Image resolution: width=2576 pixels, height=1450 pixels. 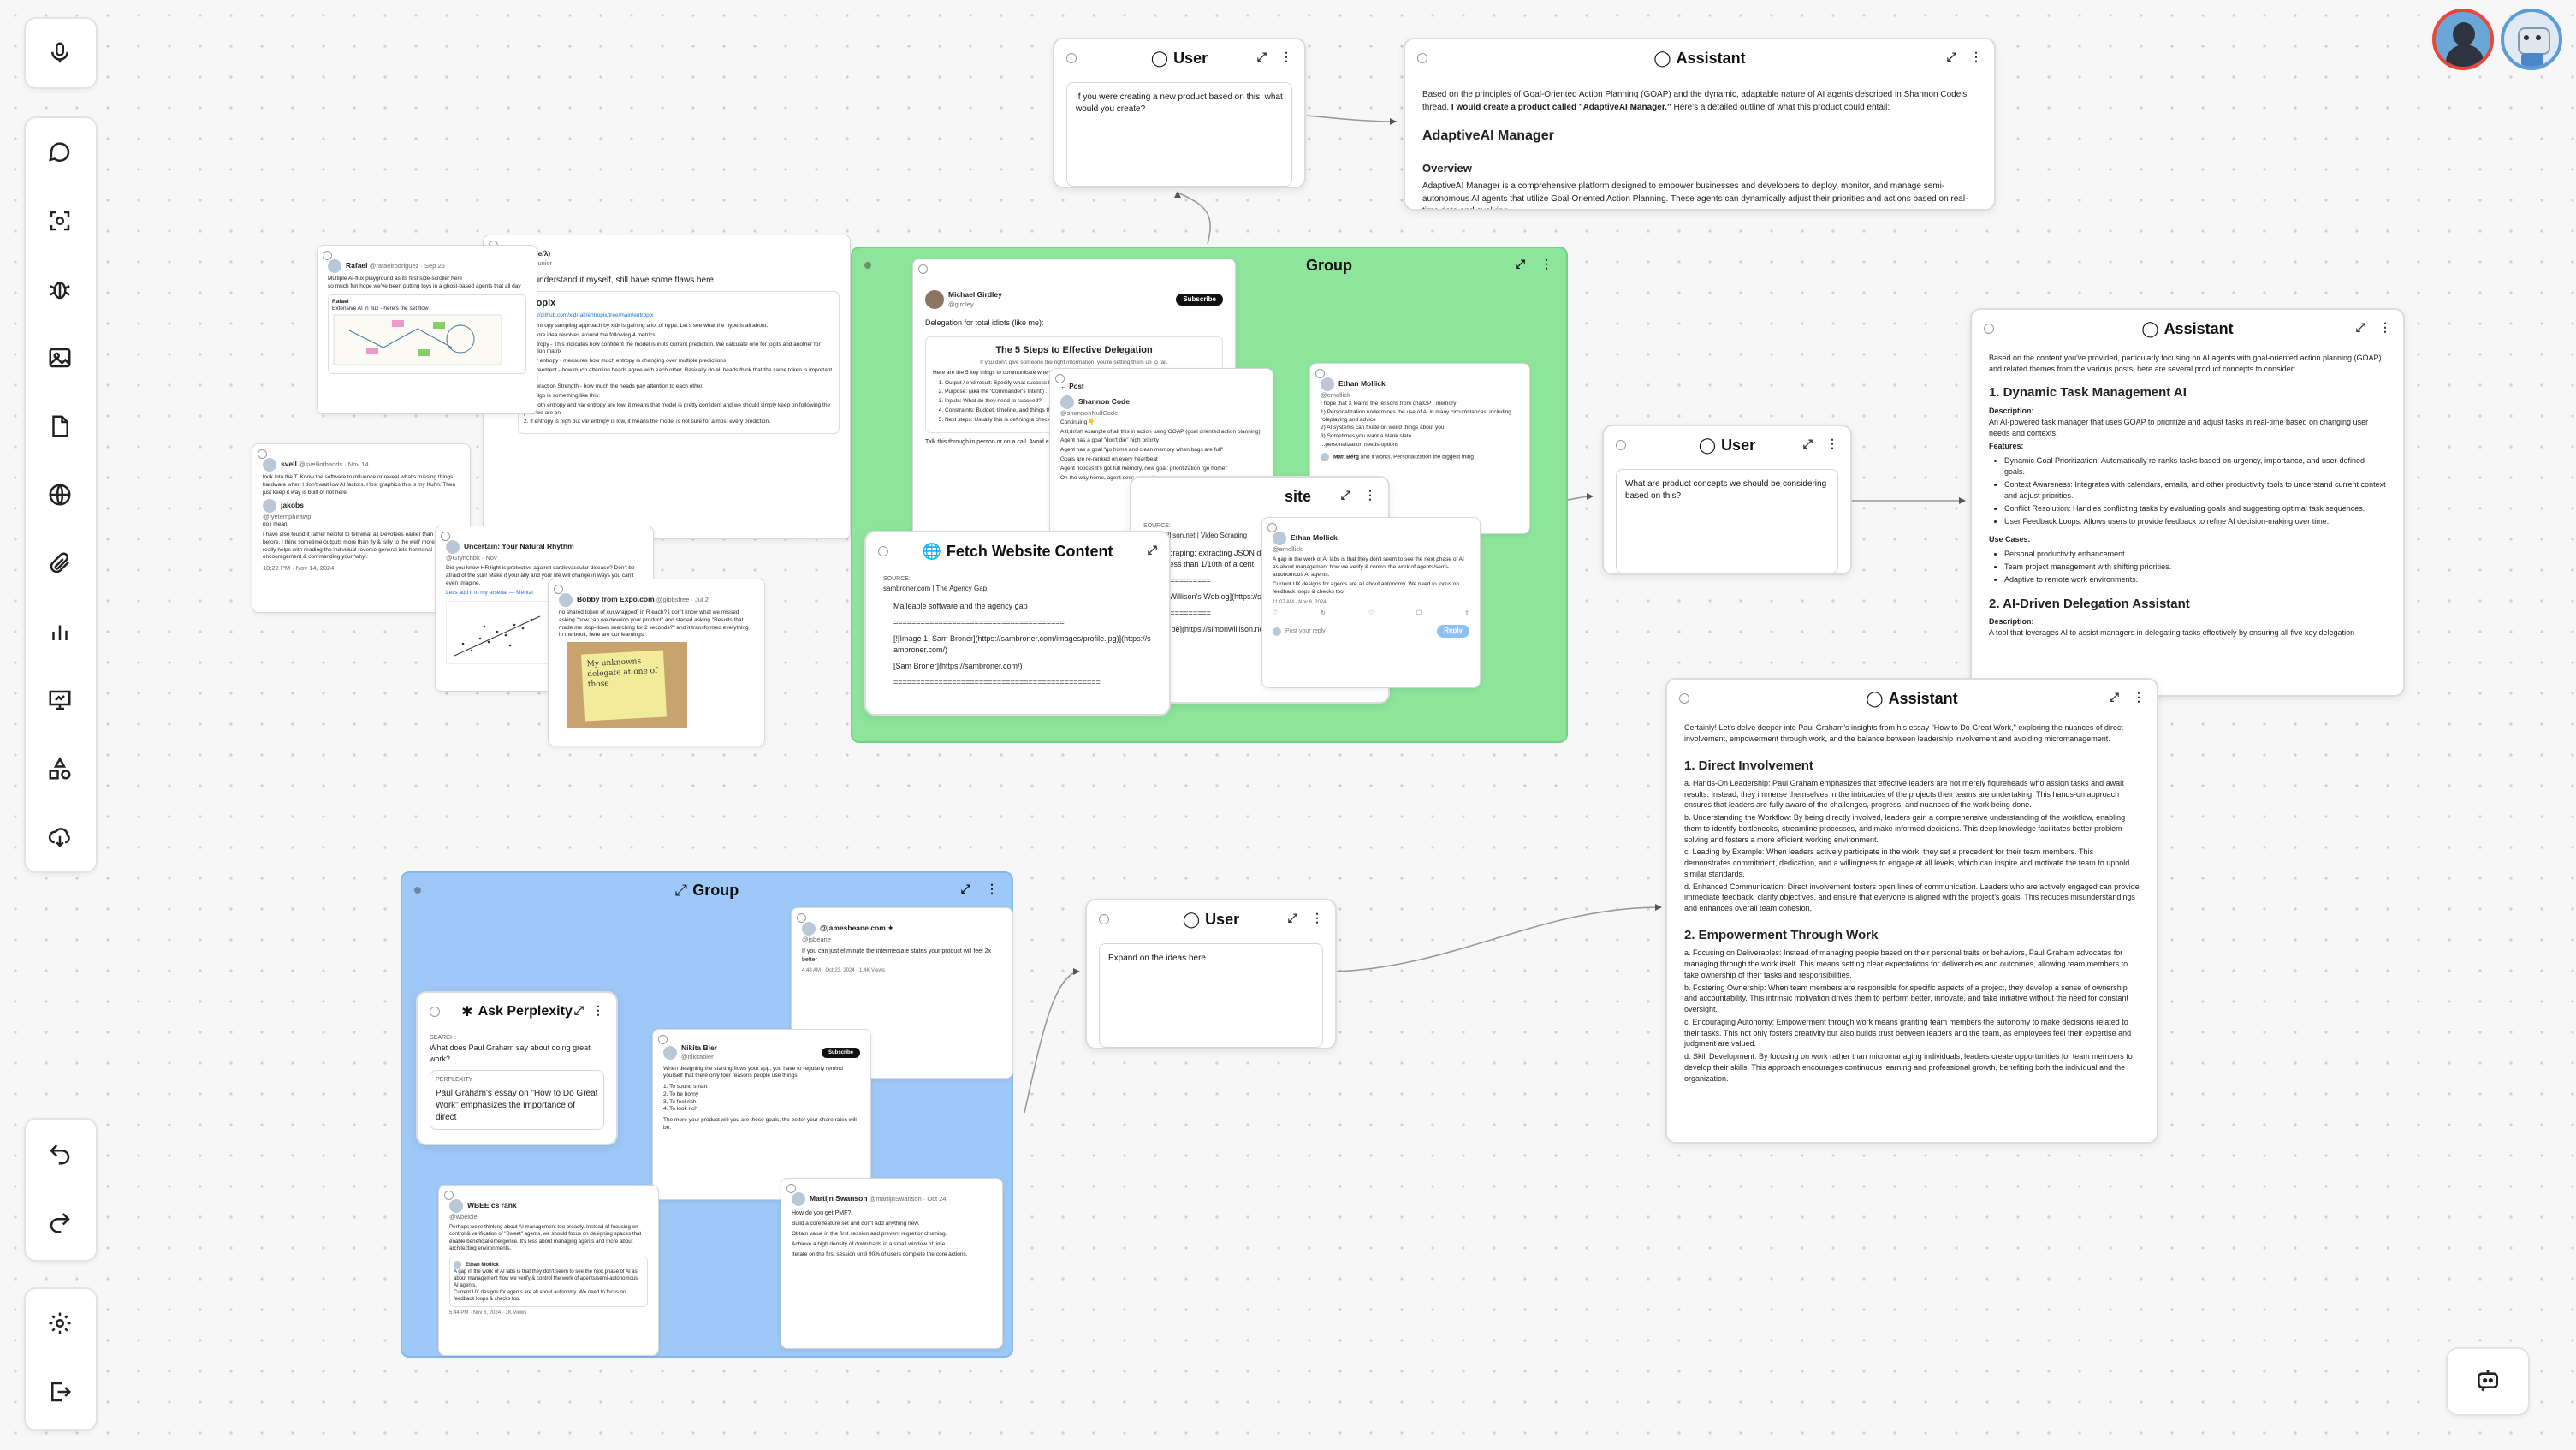 I want to click on content-line: ======================================, so click(x=979, y=622).